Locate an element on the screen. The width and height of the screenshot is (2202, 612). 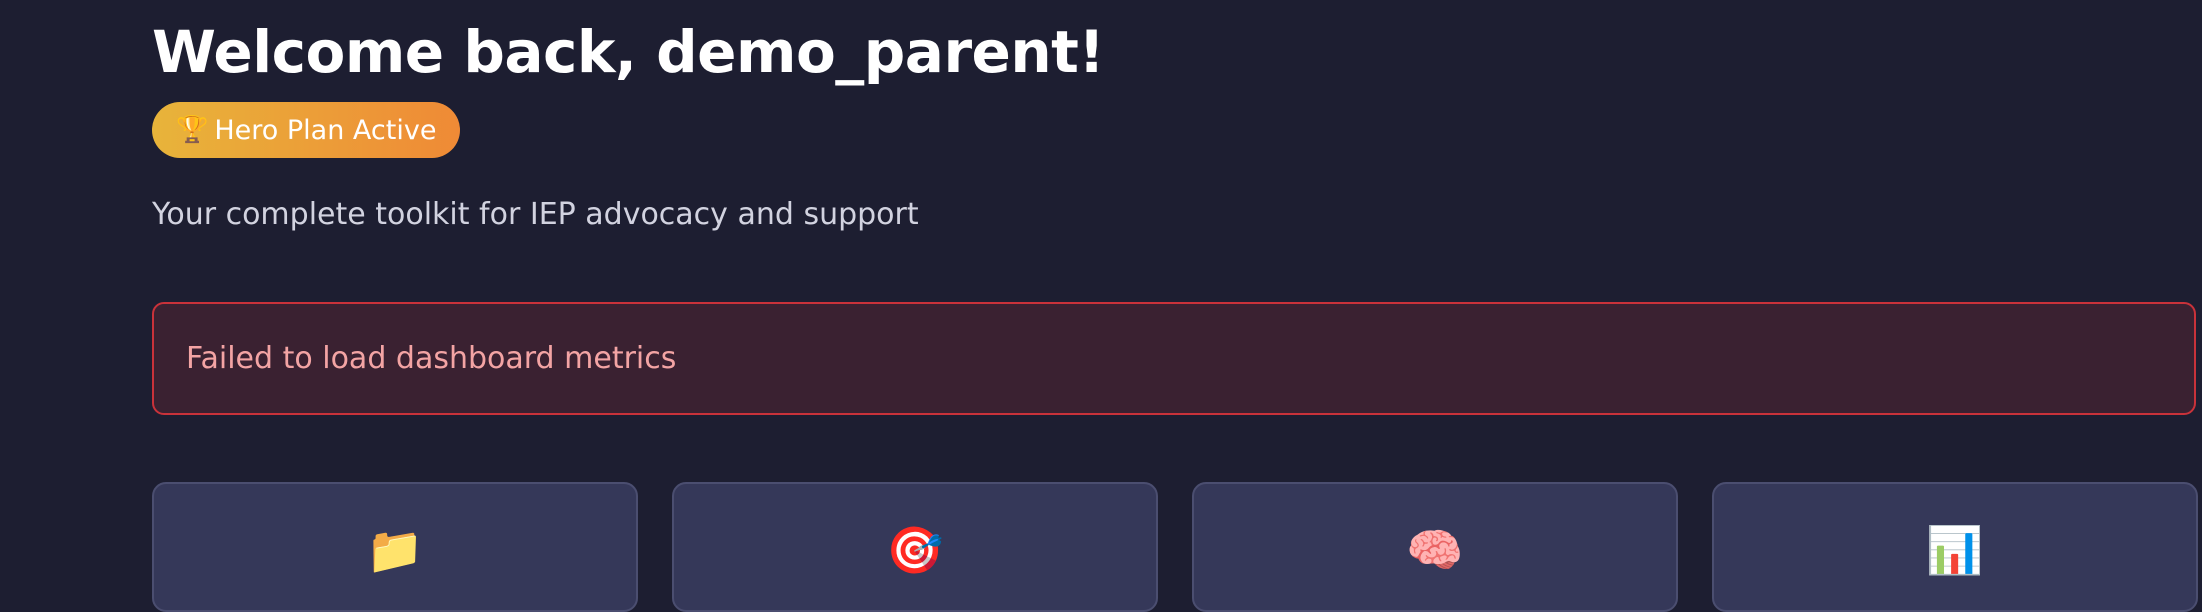
brain-icon: 🧠 is located at coordinates (1435, 550).